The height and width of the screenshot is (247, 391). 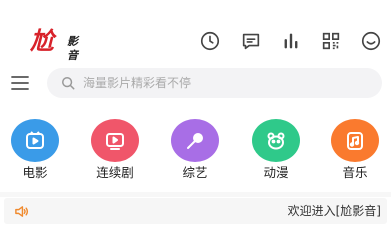 I want to click on bear-face-icon, so click(x=276, y=140).